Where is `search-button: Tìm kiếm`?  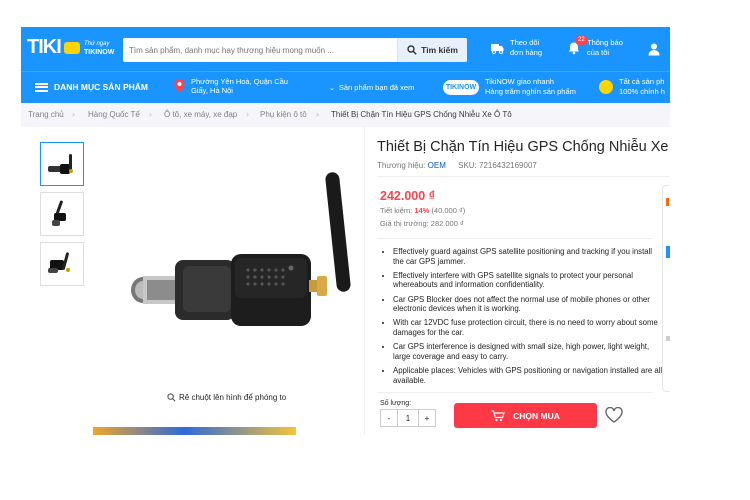
search-button: Tìm kiếm is located at coordinates (432, 50).